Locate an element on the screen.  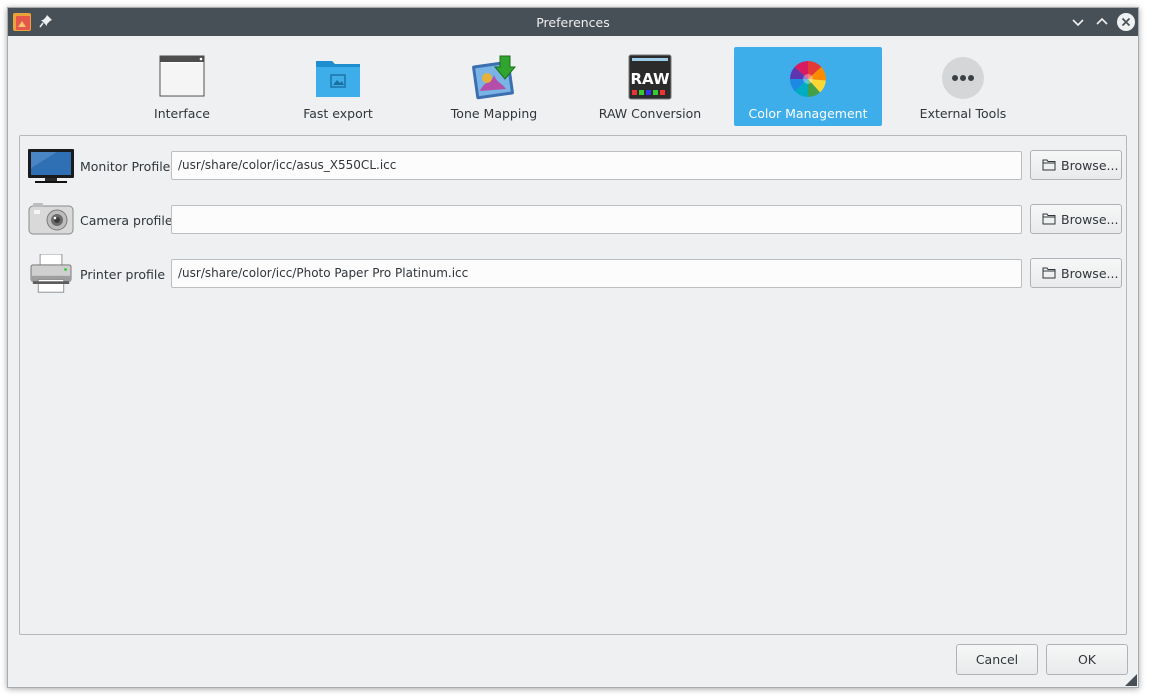
window-icon is located at coordinates (182, 76).